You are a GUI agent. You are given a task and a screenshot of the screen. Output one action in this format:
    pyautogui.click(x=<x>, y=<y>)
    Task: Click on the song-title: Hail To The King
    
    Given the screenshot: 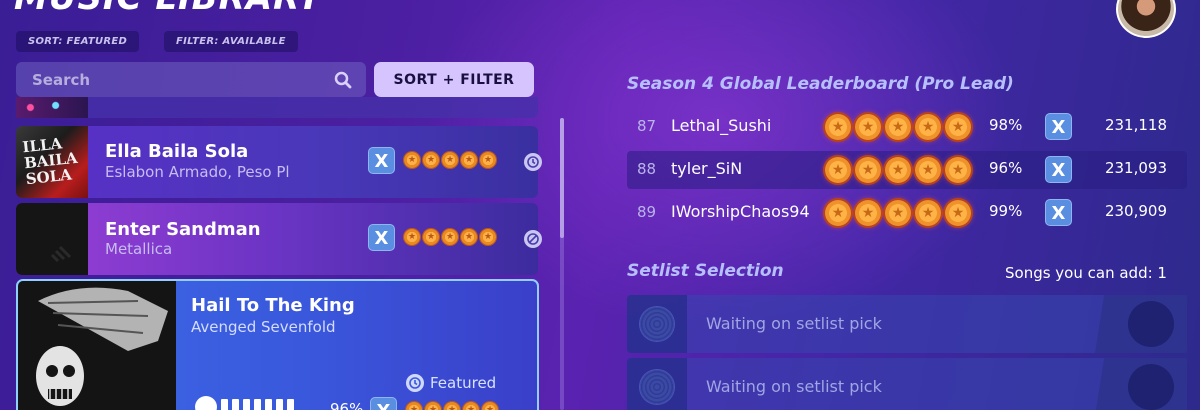 What is the action you would take?
    pyautogui.click(x=273, y=305)
    